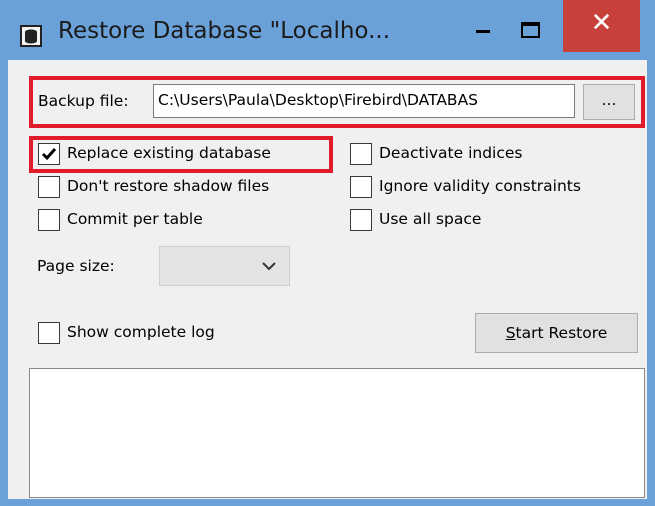 This screenshot has height=506, width=655. Describe the element at coordinates (49, 187) in the screenshot. I see `dont-restore-shadow-checkbox` at that location.